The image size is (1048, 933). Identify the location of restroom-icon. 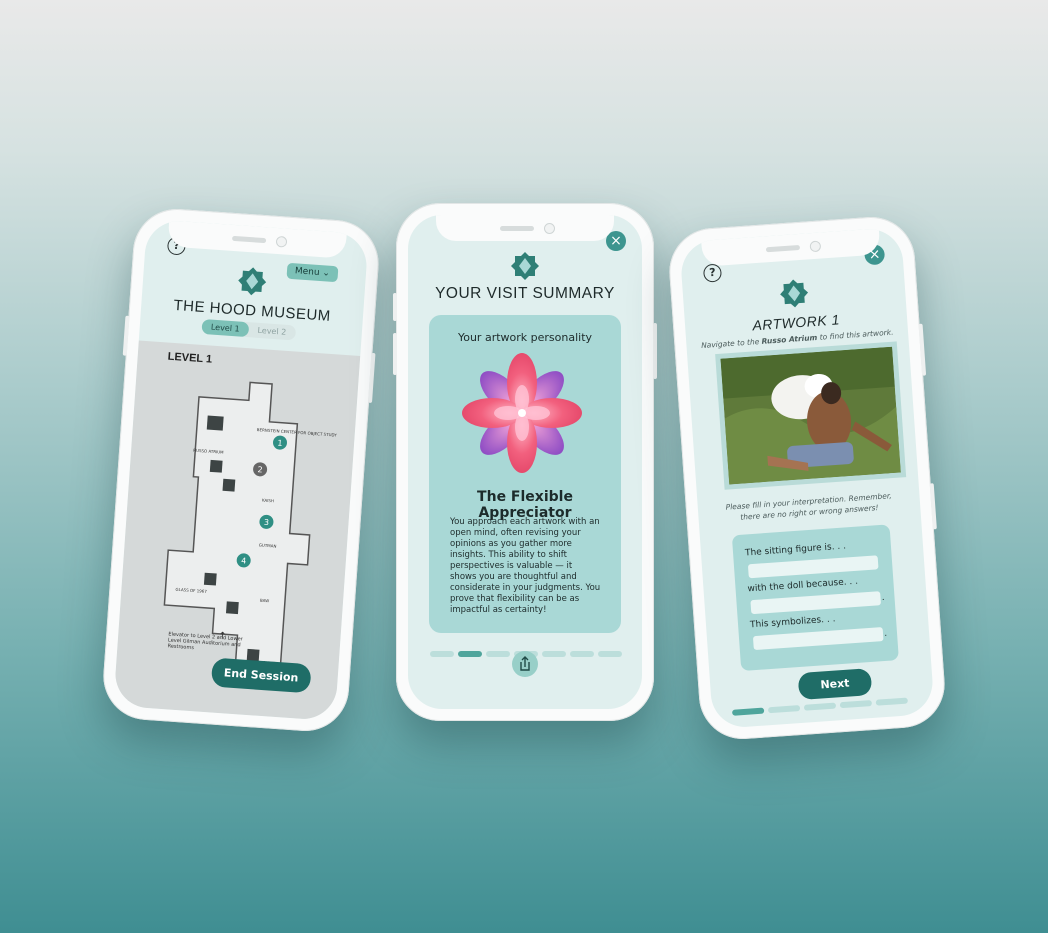
(232, 608).